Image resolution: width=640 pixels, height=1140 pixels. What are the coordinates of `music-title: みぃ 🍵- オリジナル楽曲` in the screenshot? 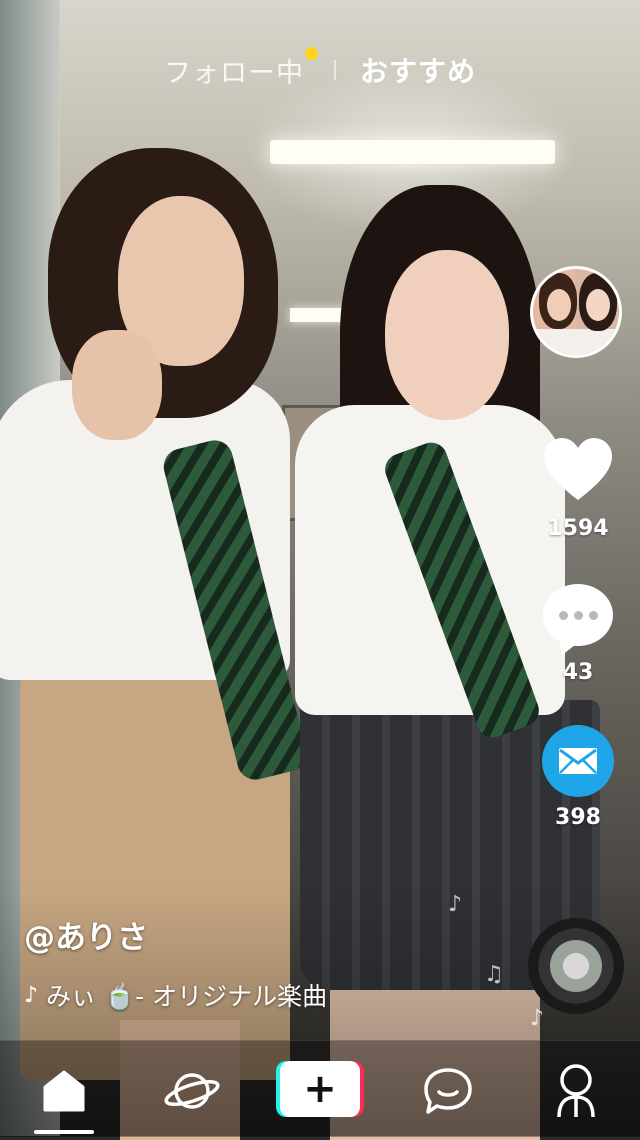 It's located at (187, 996).